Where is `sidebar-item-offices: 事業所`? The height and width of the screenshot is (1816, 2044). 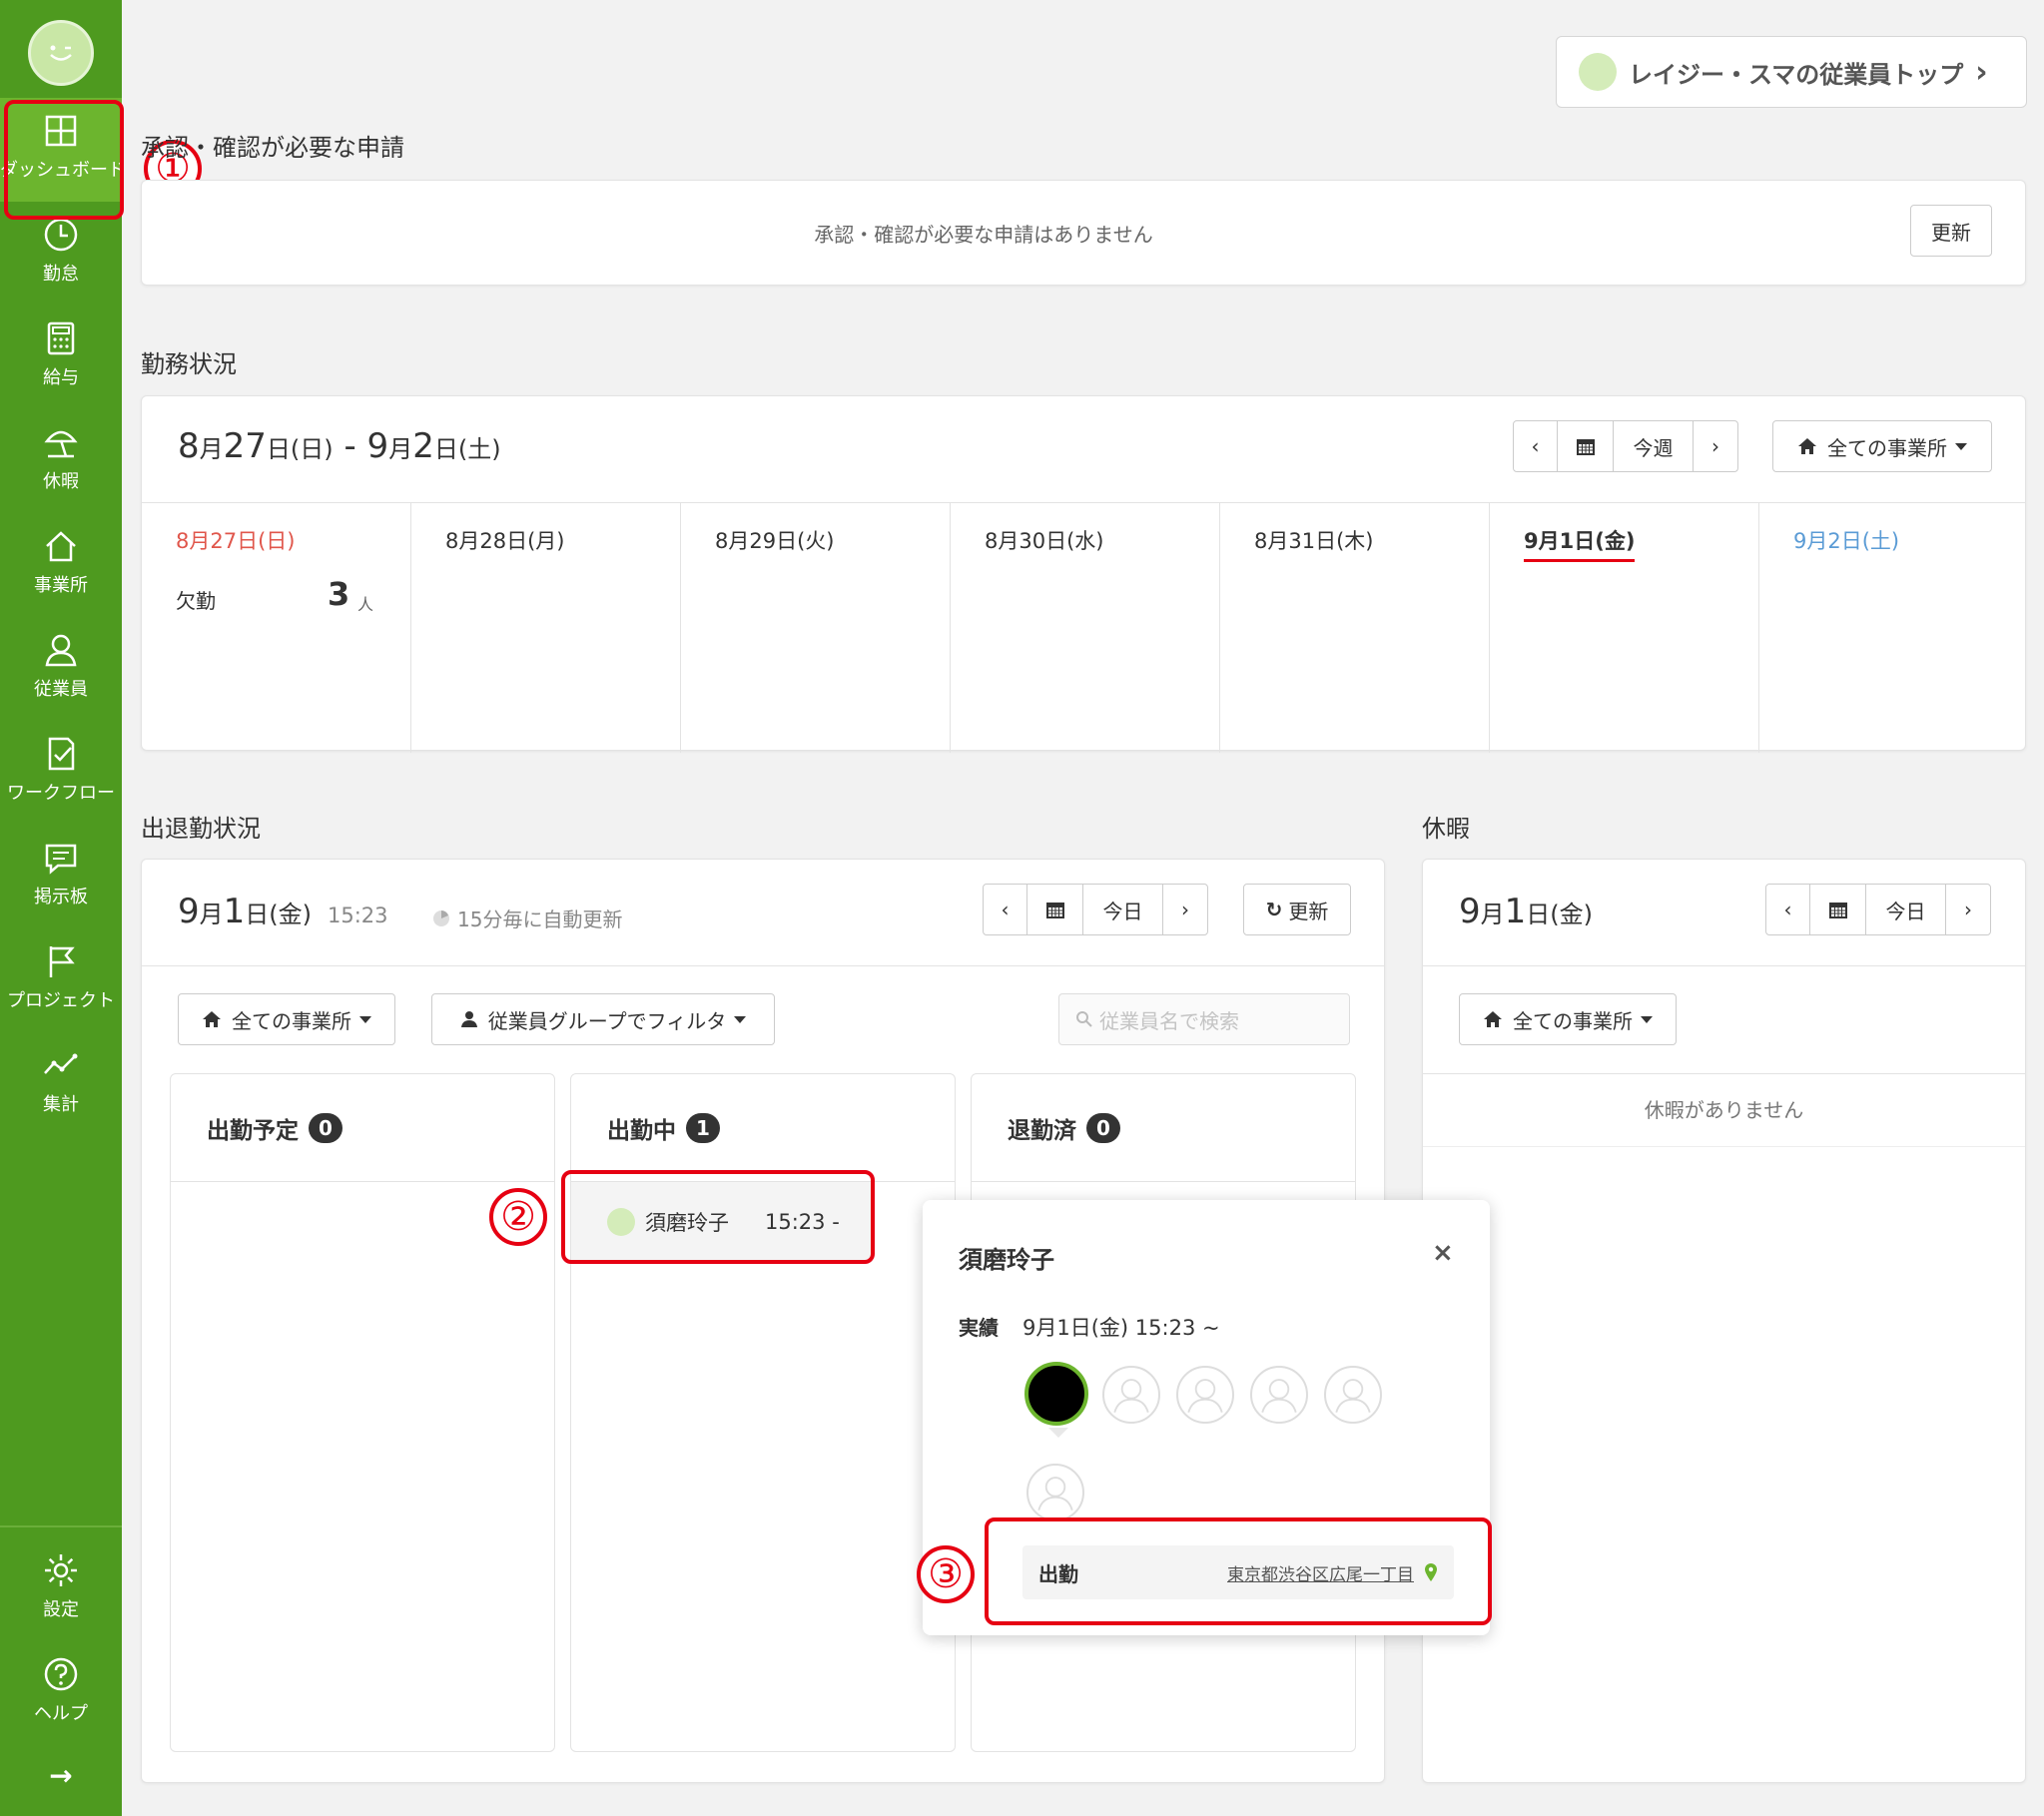
sidebar-item-offices: 事業所 is located at coordinates (61, 565).